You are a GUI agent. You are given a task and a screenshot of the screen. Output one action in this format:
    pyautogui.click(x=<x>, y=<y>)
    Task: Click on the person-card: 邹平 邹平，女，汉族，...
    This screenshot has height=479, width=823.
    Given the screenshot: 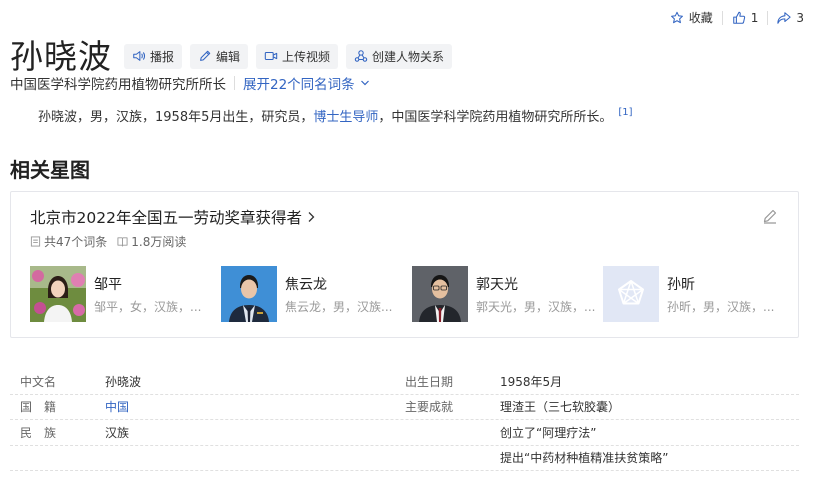 What is the action you would take?
    pyautogui.click(x=125, y=294)
    